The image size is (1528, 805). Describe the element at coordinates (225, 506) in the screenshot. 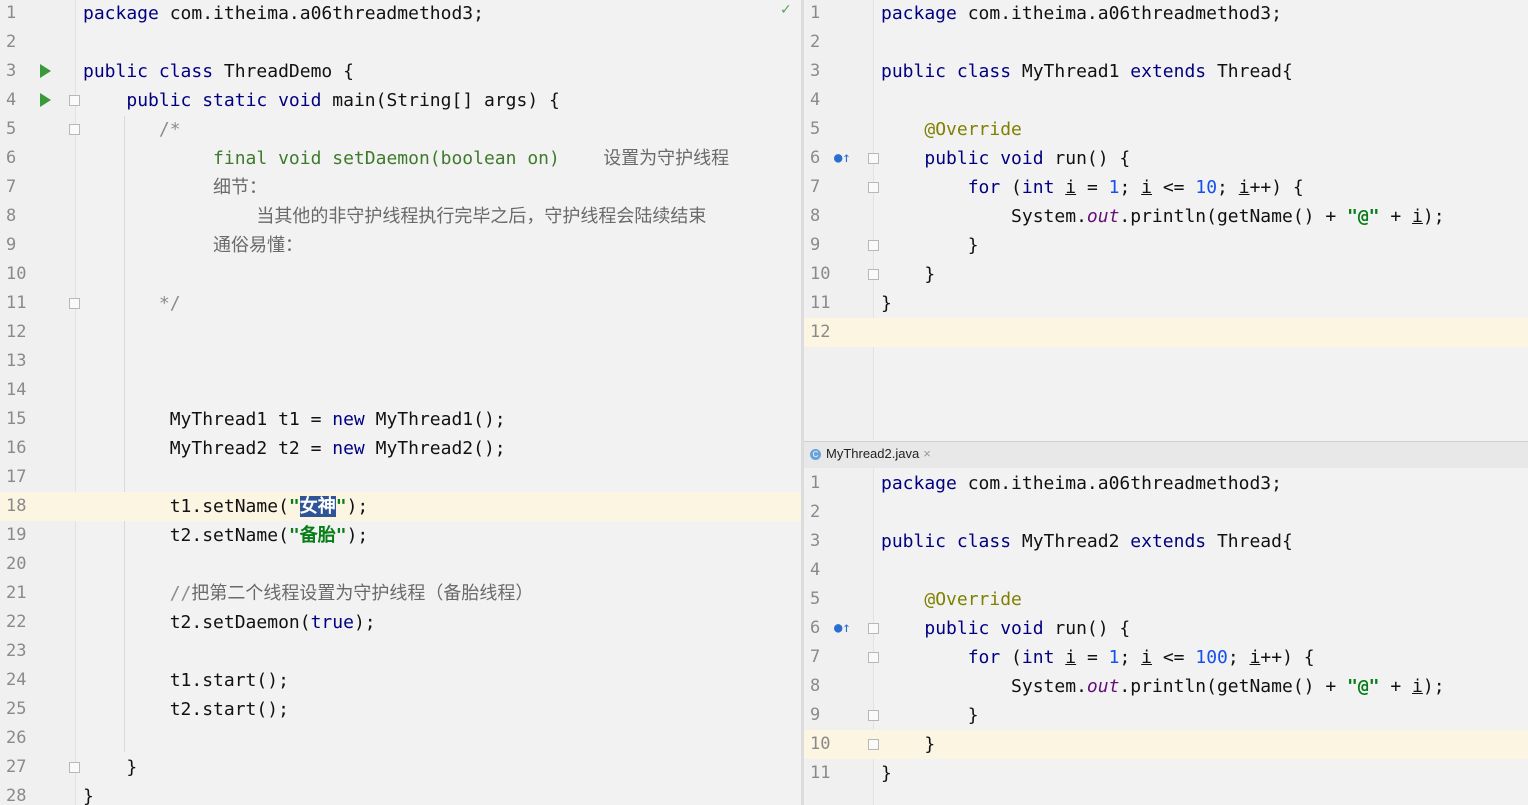

I see `code-text: t1.setName("女神");` at that location.